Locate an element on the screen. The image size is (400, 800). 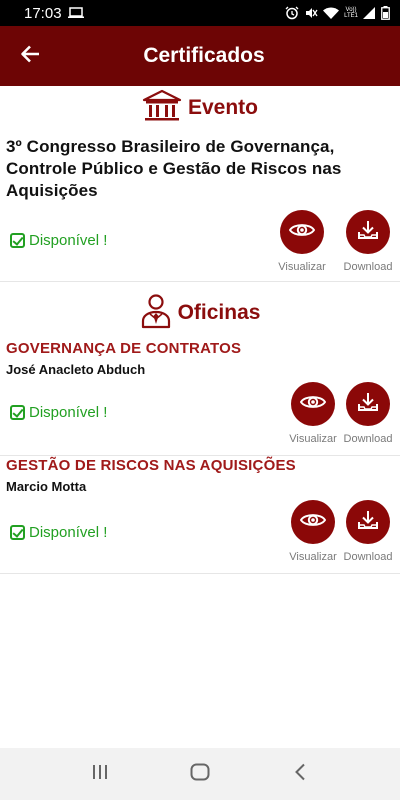
section-header-oficinas: Oficinas is located at coordinates (200, 311).